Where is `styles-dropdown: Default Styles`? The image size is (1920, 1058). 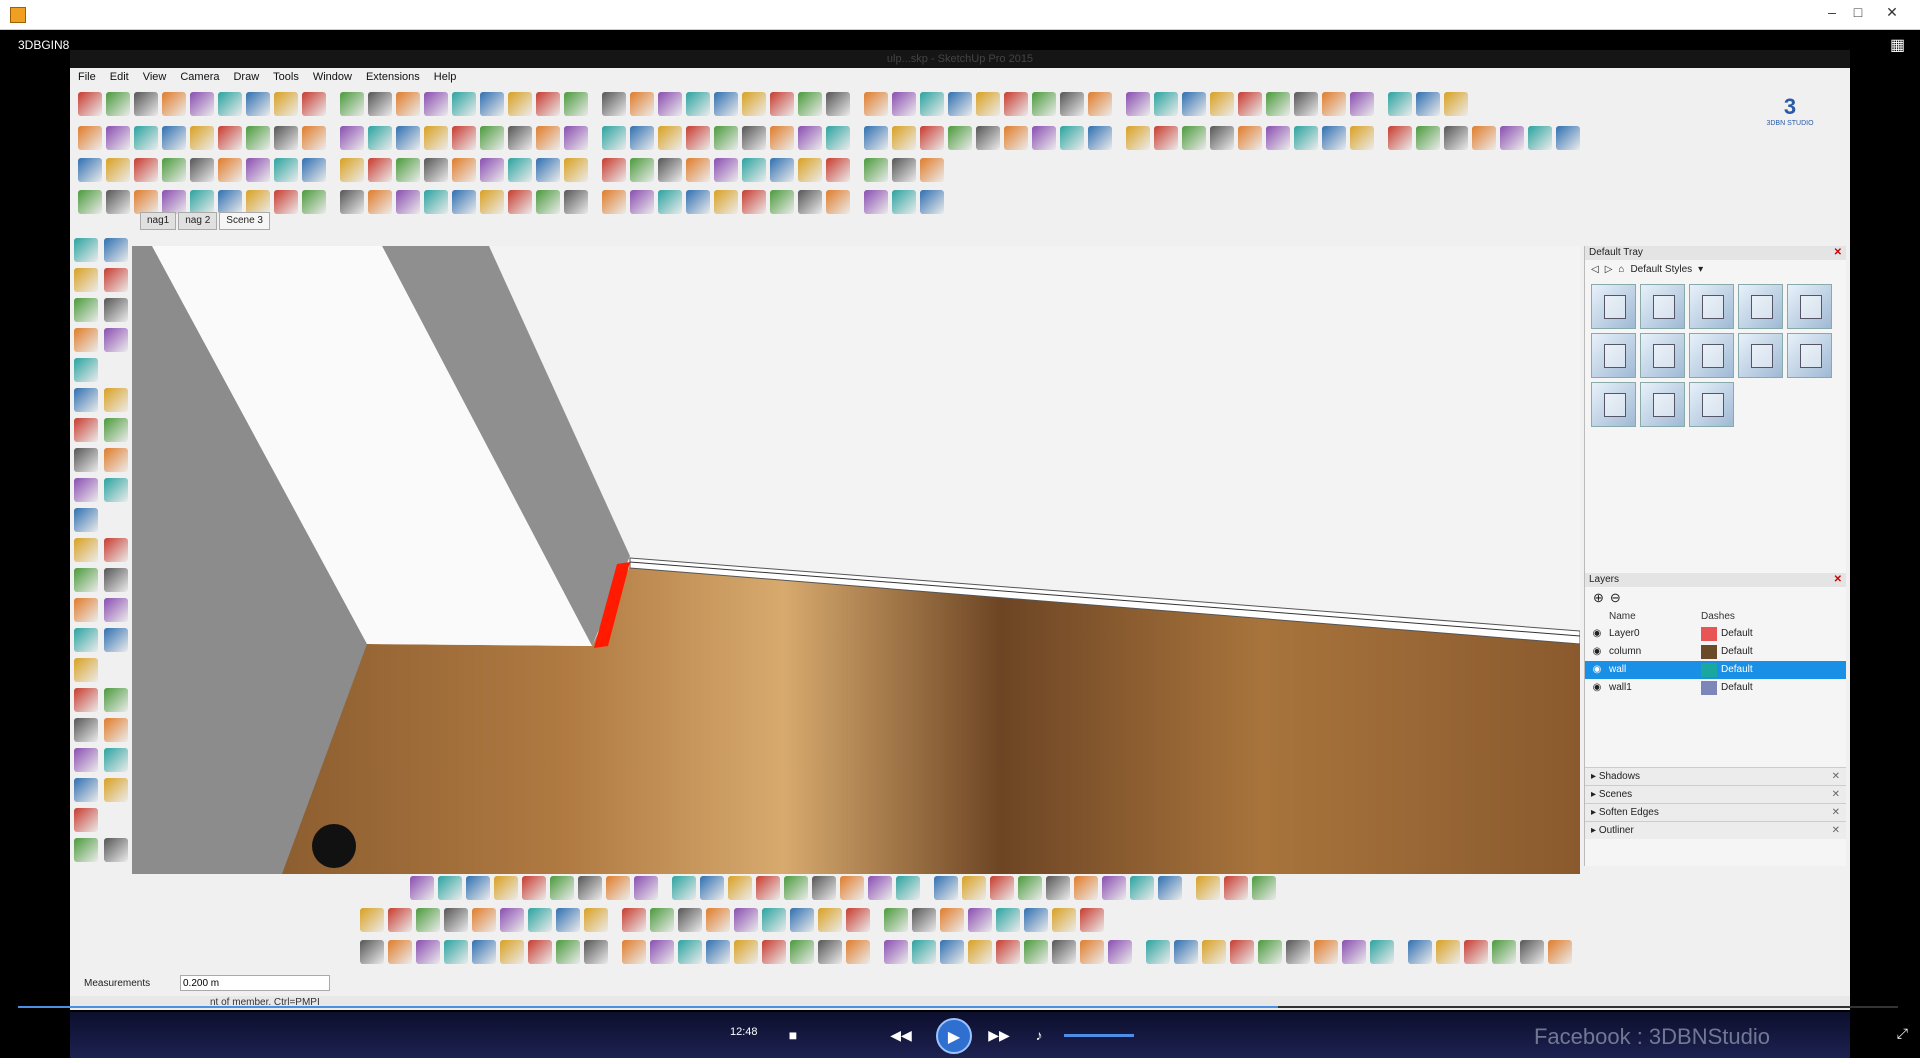
styles-dropdown: Default Styles is located at coordinates (1661, 269).